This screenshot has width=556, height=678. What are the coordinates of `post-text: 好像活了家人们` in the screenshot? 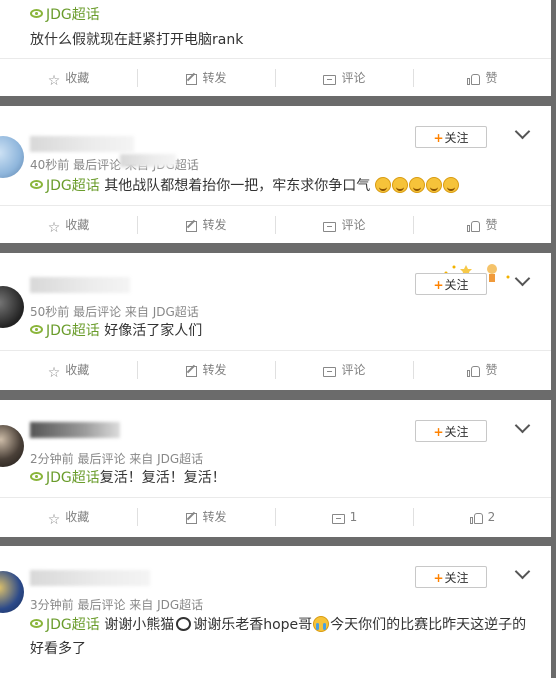 It's located at (153, 331).